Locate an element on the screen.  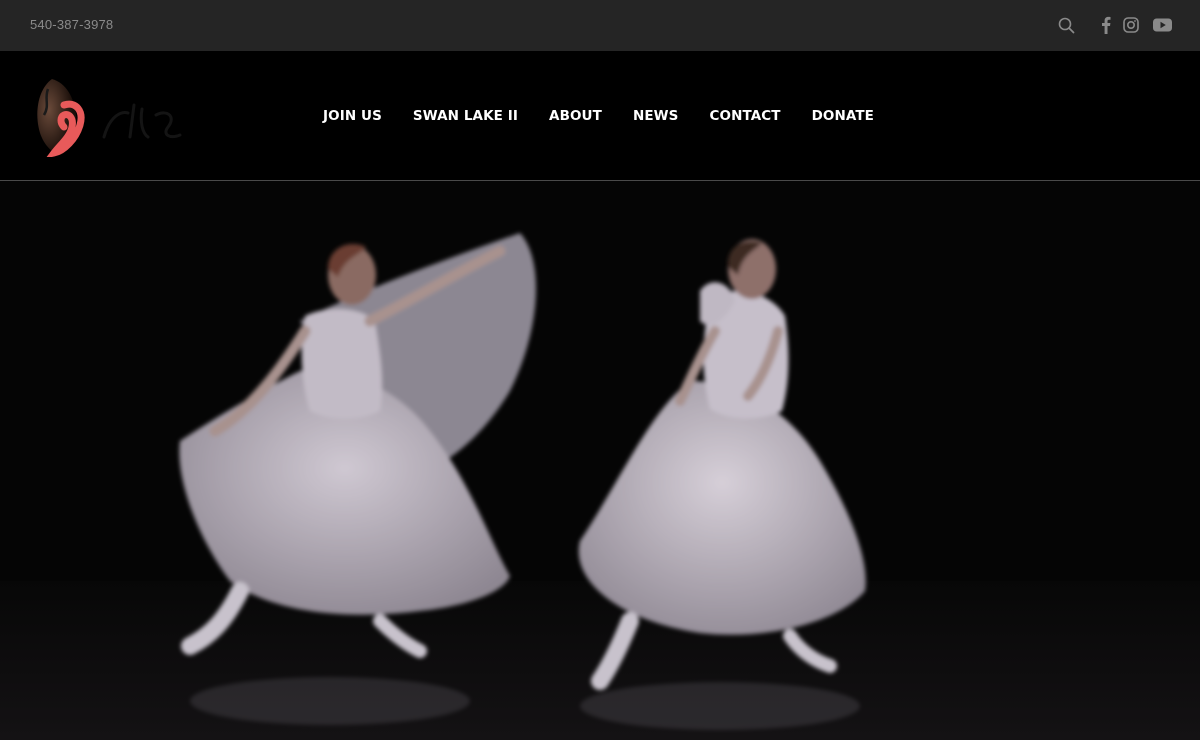
search-icon is located at coordinates (1066, 25).